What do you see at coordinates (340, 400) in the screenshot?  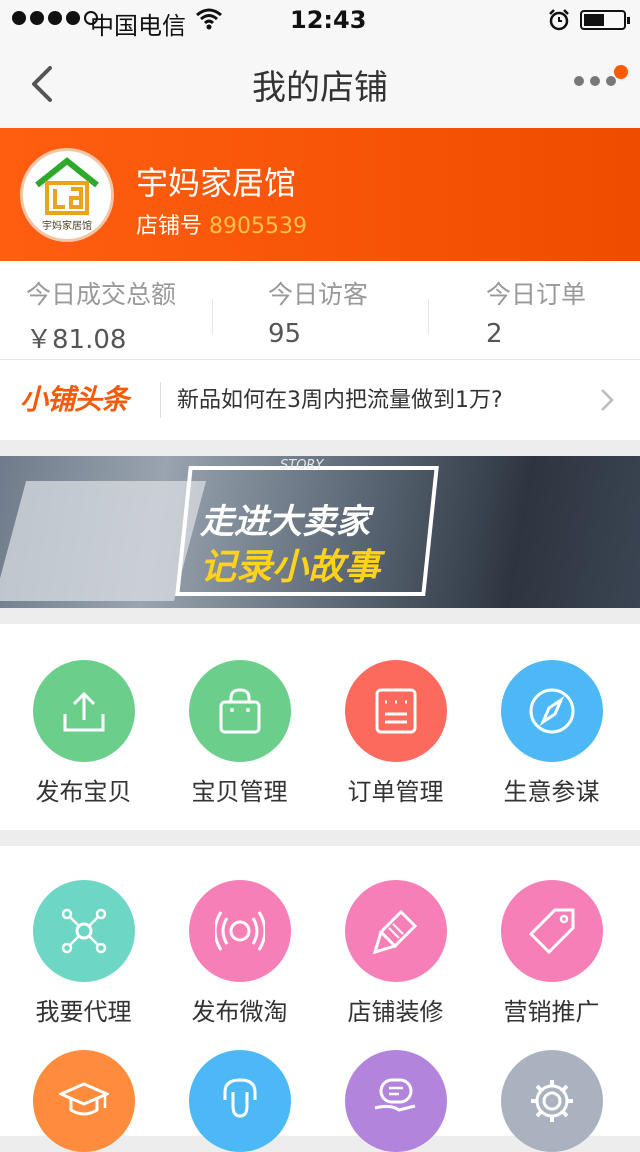 I see `headline-text: 新品如何在3周内把流量做到1万?` at bounding box center [340, 400].